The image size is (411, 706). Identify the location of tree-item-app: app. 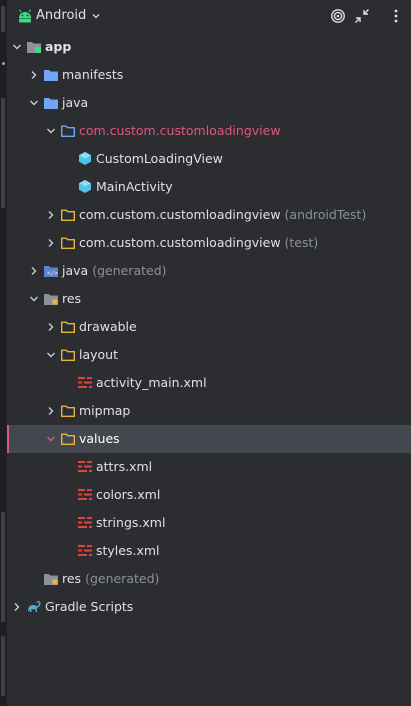
(209, 47).